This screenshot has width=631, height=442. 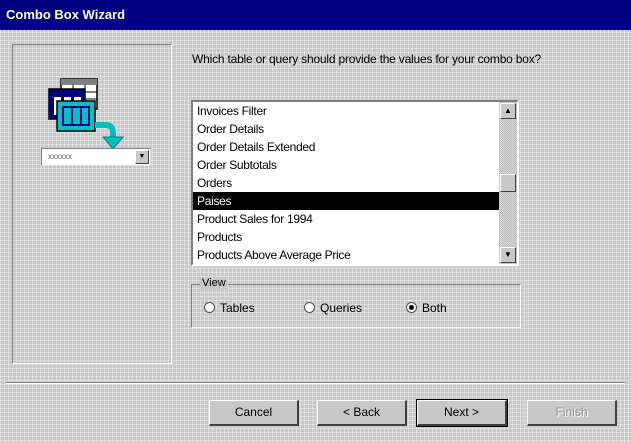 I want to click on list-item: Order Details, so click(x=346, y=129).